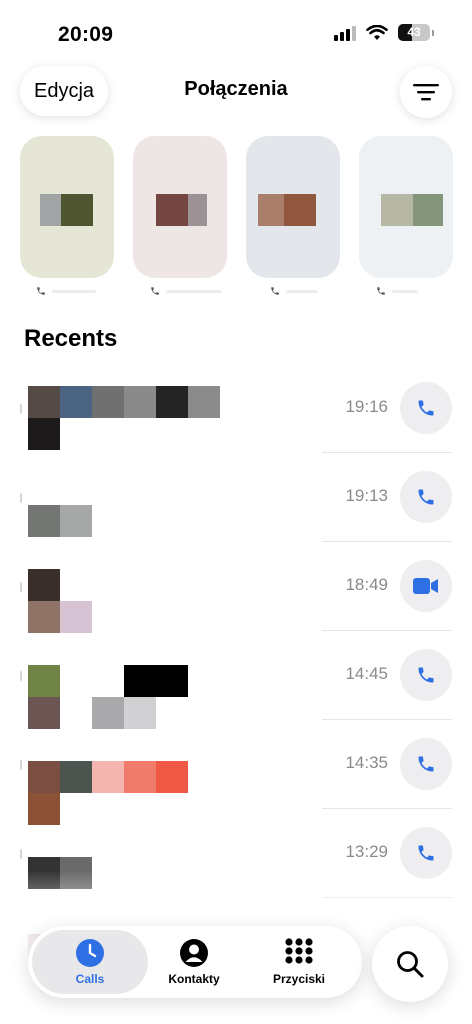 The image size is (472, 1024). I want to click on tab-label: Calls, so click(90, 979).